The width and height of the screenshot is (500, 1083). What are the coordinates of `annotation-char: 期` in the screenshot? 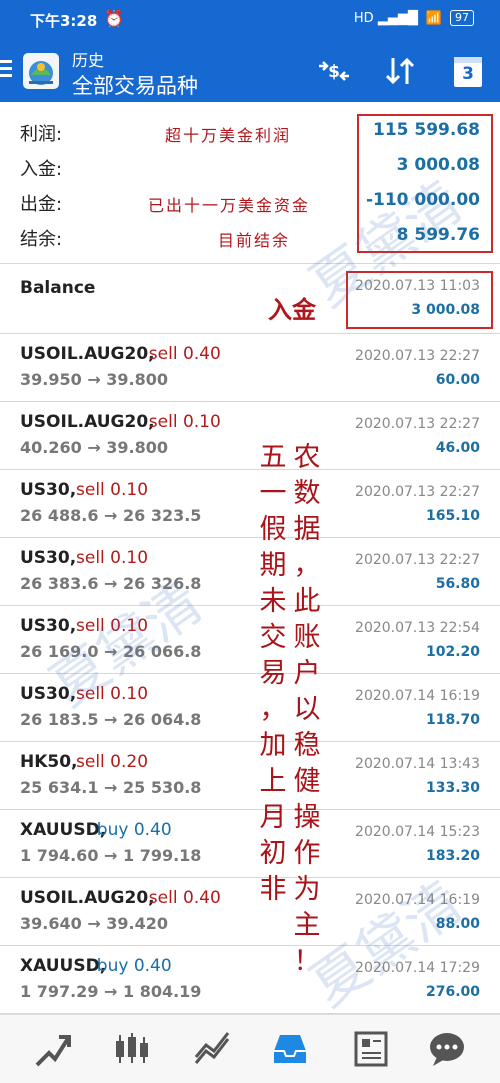 It's located at (273, 565).